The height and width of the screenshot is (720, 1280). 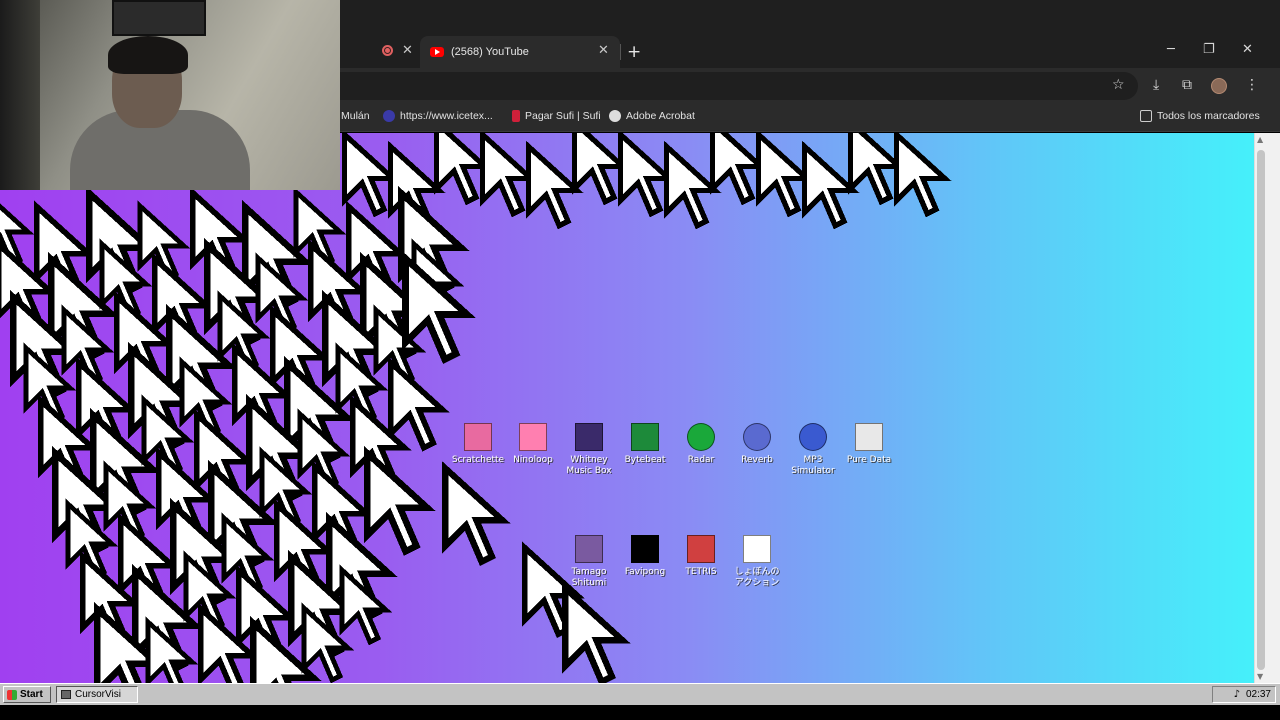 I want to click on restore-icon: ❐, so click(x=1209, y=49).